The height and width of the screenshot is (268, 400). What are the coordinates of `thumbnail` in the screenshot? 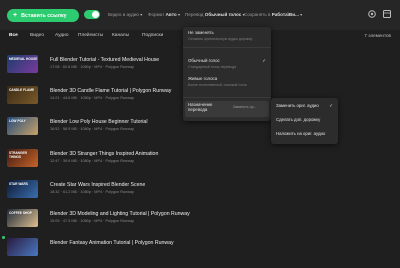 It's located at (22, 247).